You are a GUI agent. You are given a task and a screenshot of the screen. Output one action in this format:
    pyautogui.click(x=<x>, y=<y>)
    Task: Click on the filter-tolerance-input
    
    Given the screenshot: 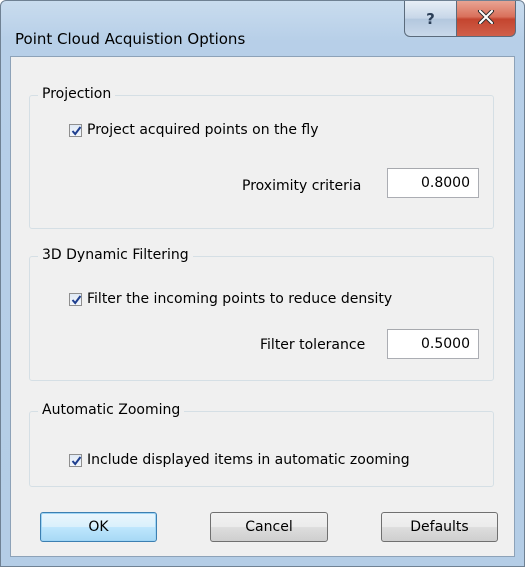 What is the action you would take?
    pyautogui.click(x=433, y=344)
    